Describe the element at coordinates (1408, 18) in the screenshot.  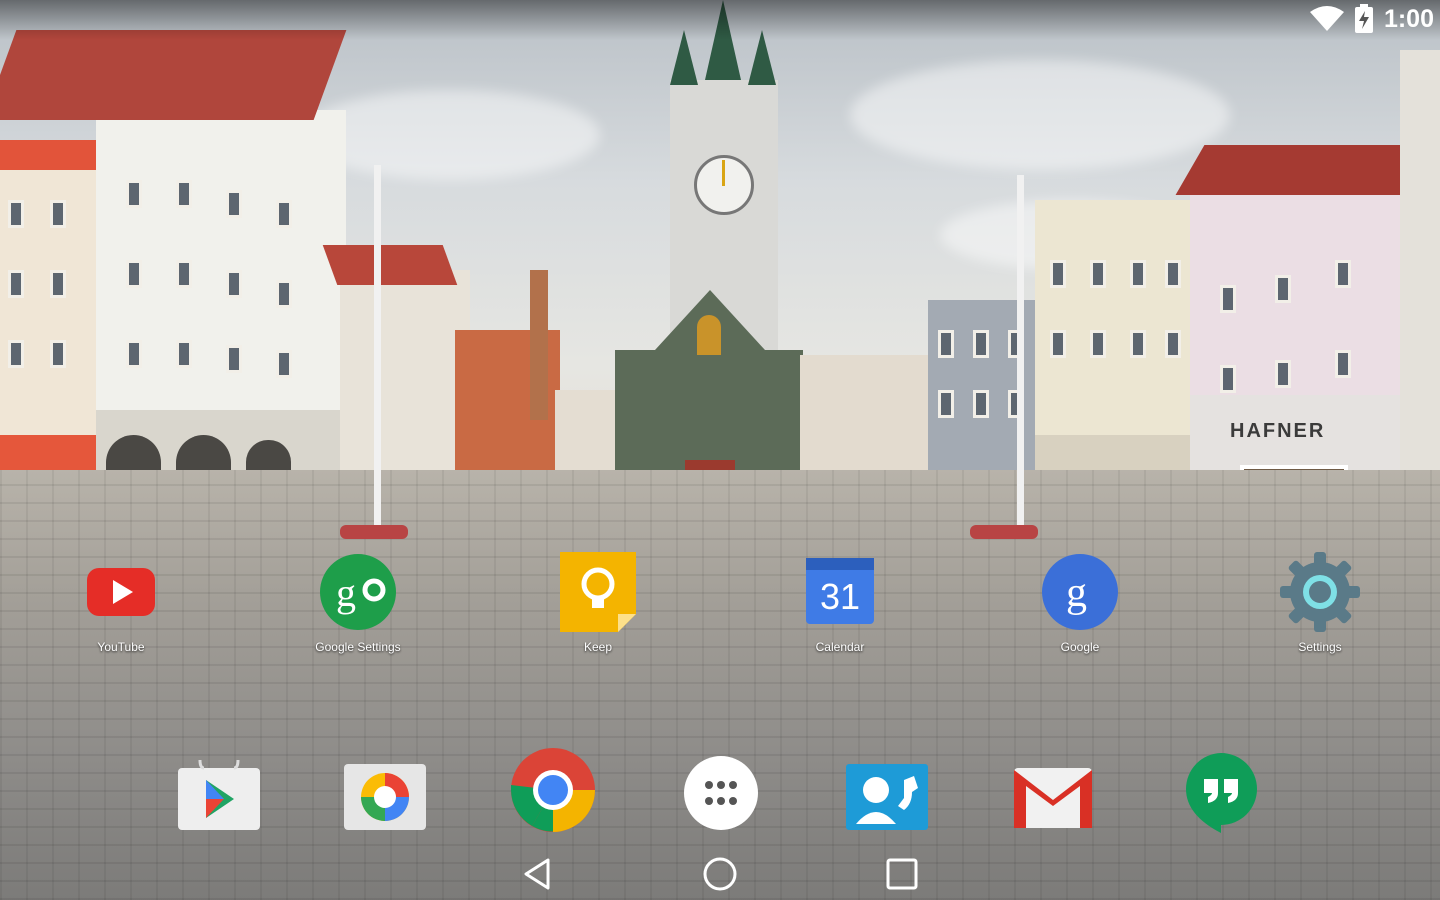
I see `status-clock: 1:00` at that location.